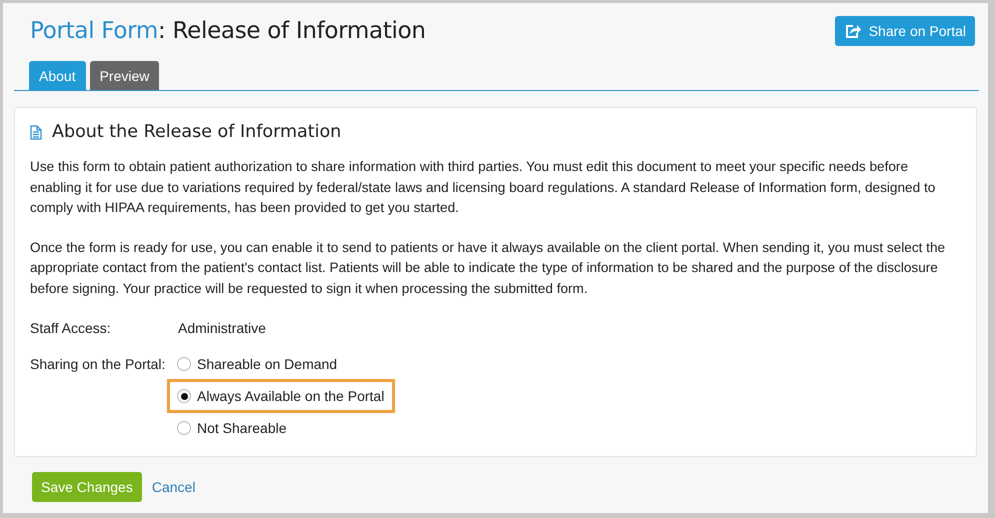 The image size is (995, 518). Describe the element at coordinates (174, 487) in the screenshot. I see `cancel-link: Cancel` at that location.